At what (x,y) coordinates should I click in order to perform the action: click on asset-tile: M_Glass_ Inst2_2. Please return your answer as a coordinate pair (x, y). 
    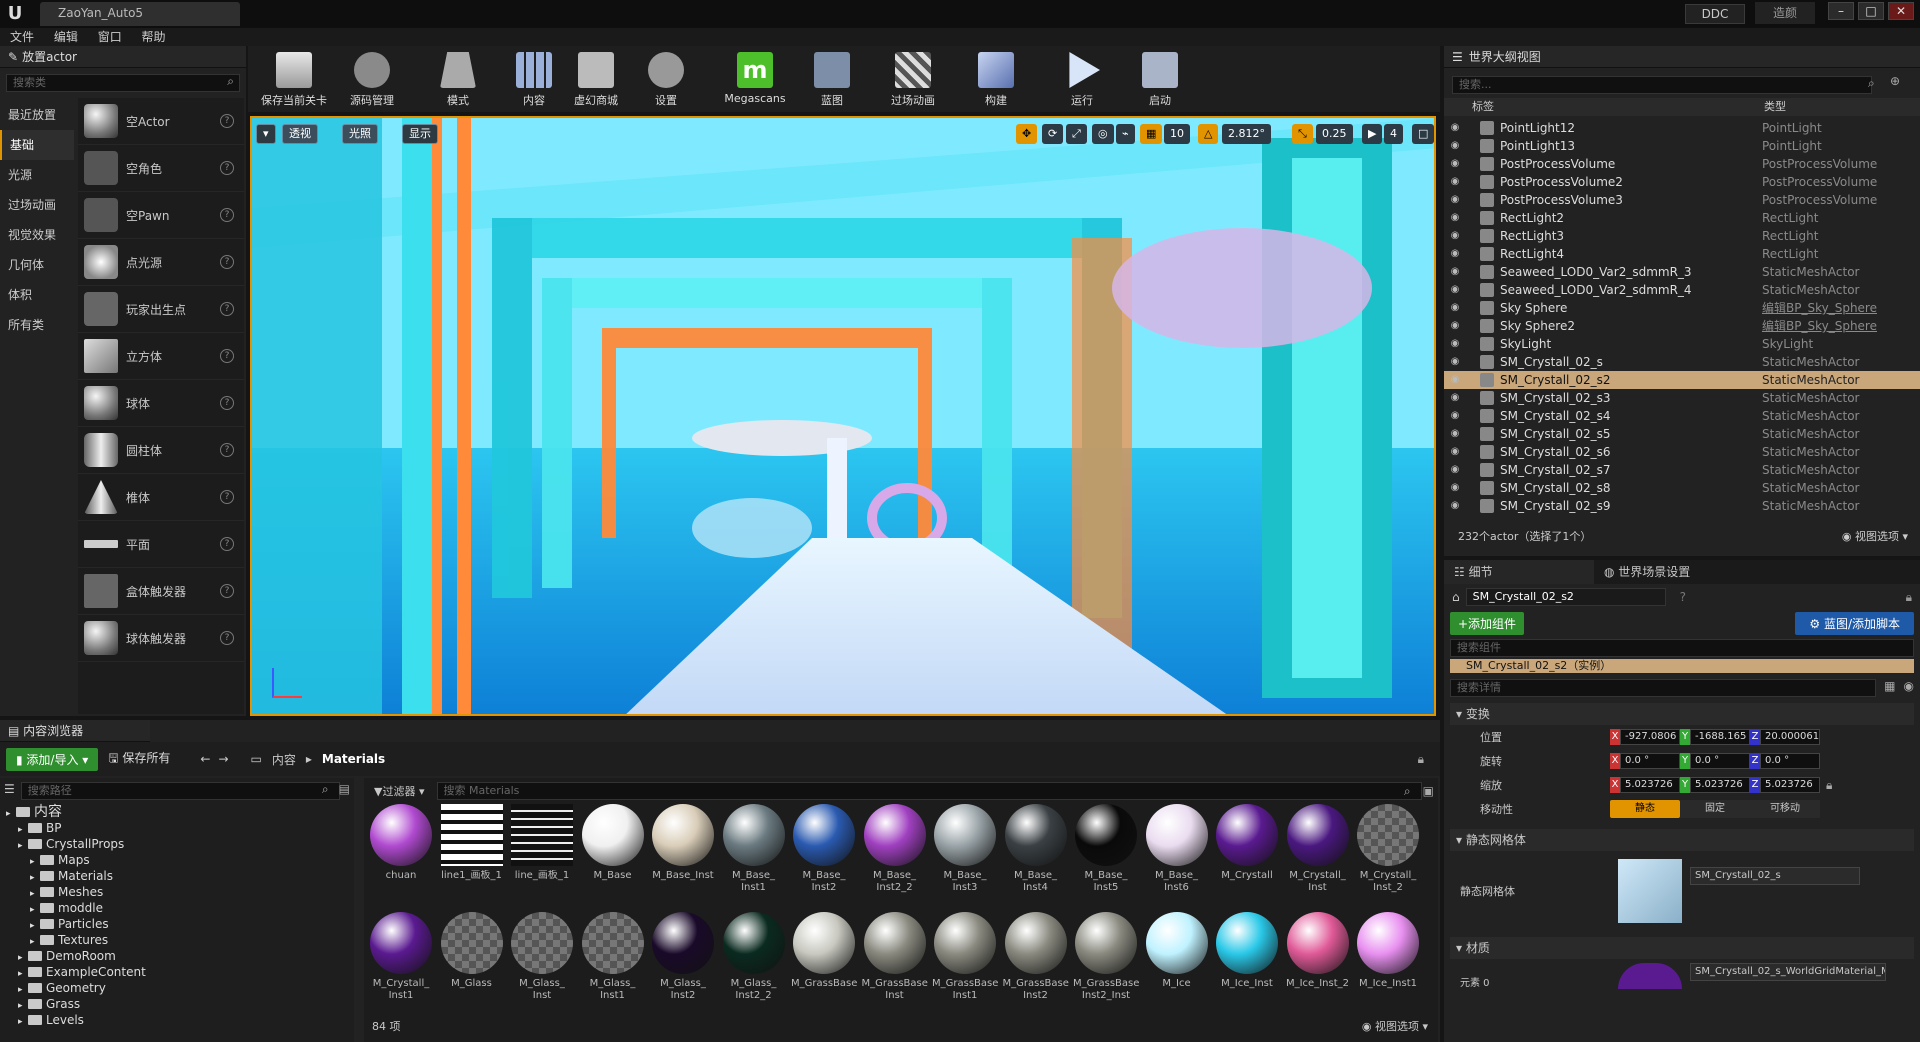
    Looking at the image, I should click on (754, 957).